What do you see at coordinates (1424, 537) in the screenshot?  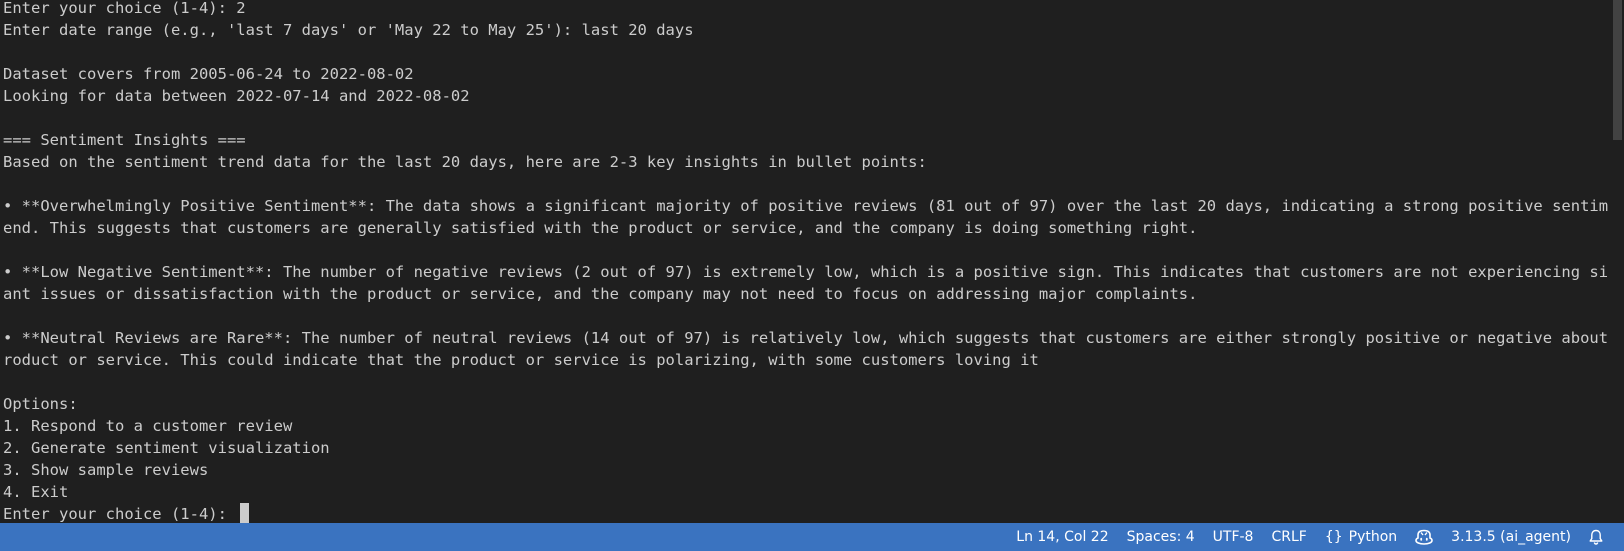 I see `copilot-icon` at bounding box center [1424, 537].